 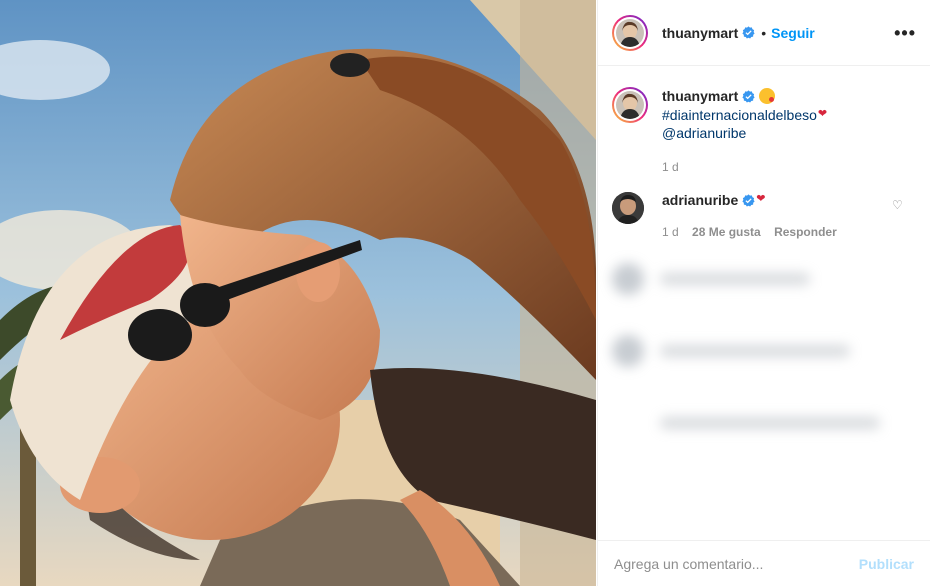 What do you see at coordinates (805, 232) in the screenshot?
I see `reply-button: Responder` at bounding box center [805, 232].